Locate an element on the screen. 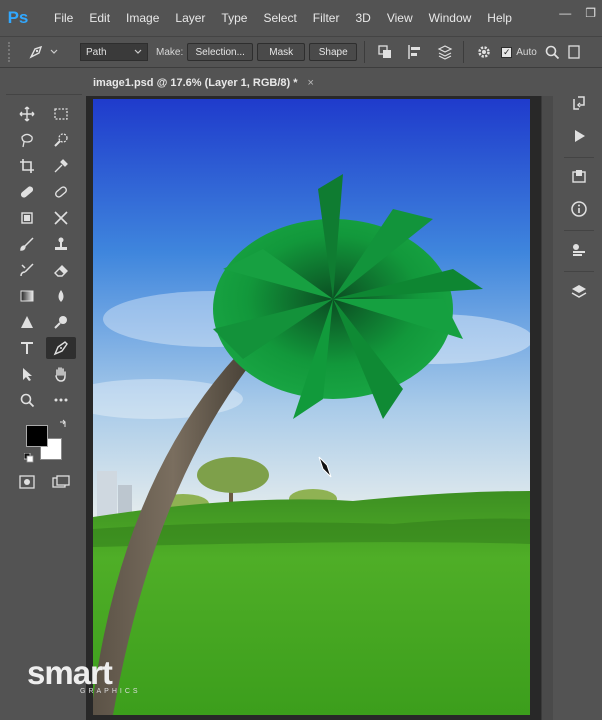  frame-icon is located at coordinates (27, 218).